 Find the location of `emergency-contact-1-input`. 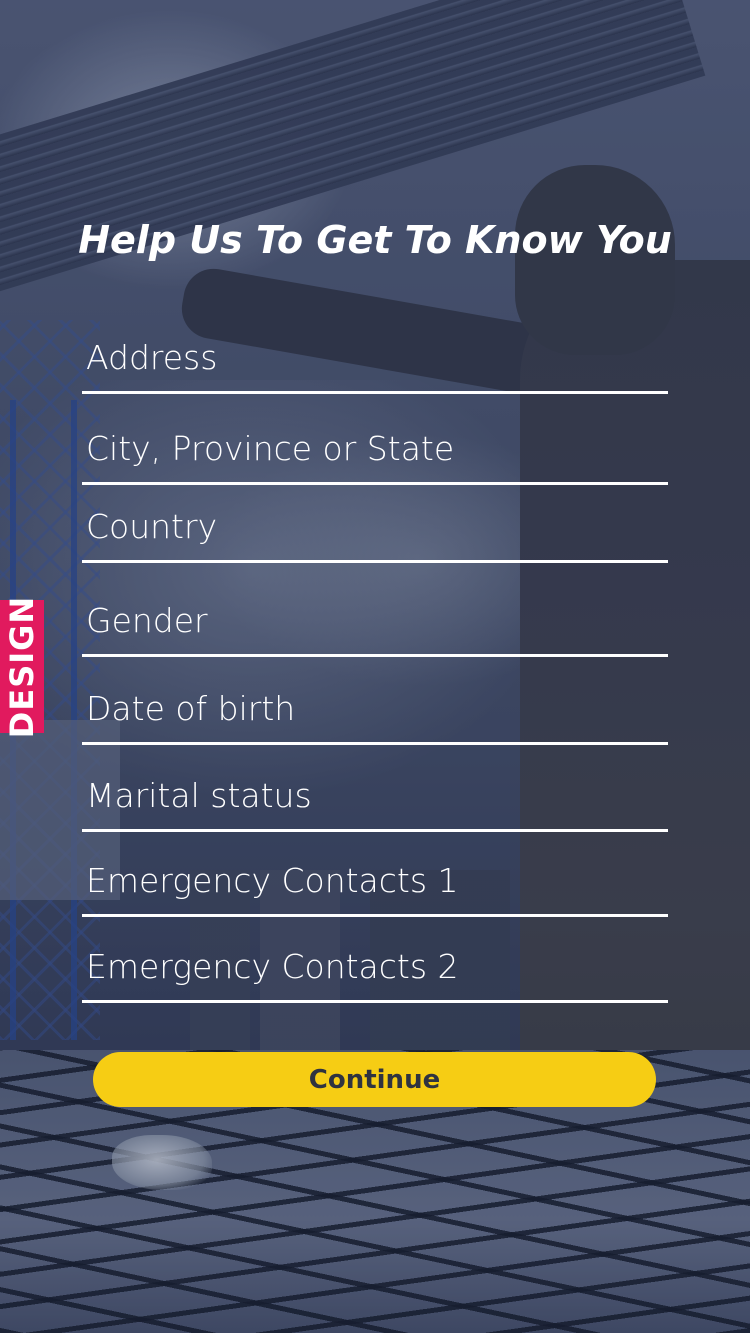

emergency-contact-1-input is located at coordinates (375, 880).